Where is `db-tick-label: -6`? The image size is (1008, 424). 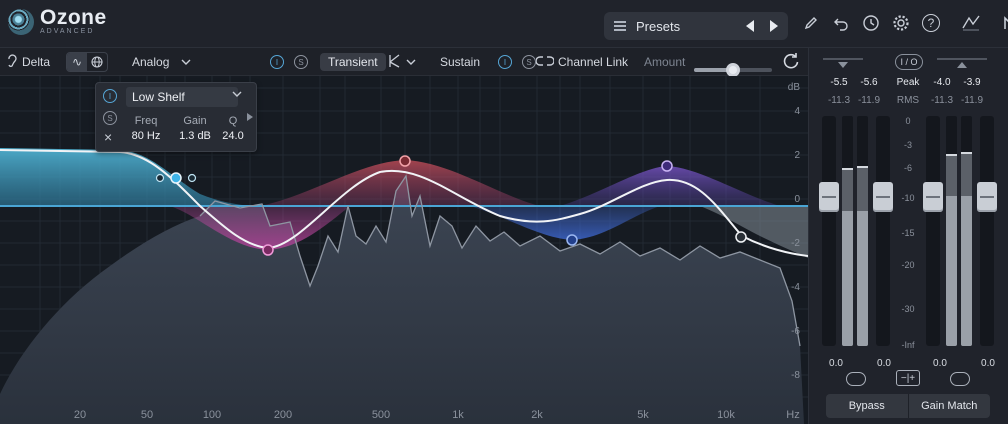
db-tick-label: -6 is located at coordinates (795, 331).